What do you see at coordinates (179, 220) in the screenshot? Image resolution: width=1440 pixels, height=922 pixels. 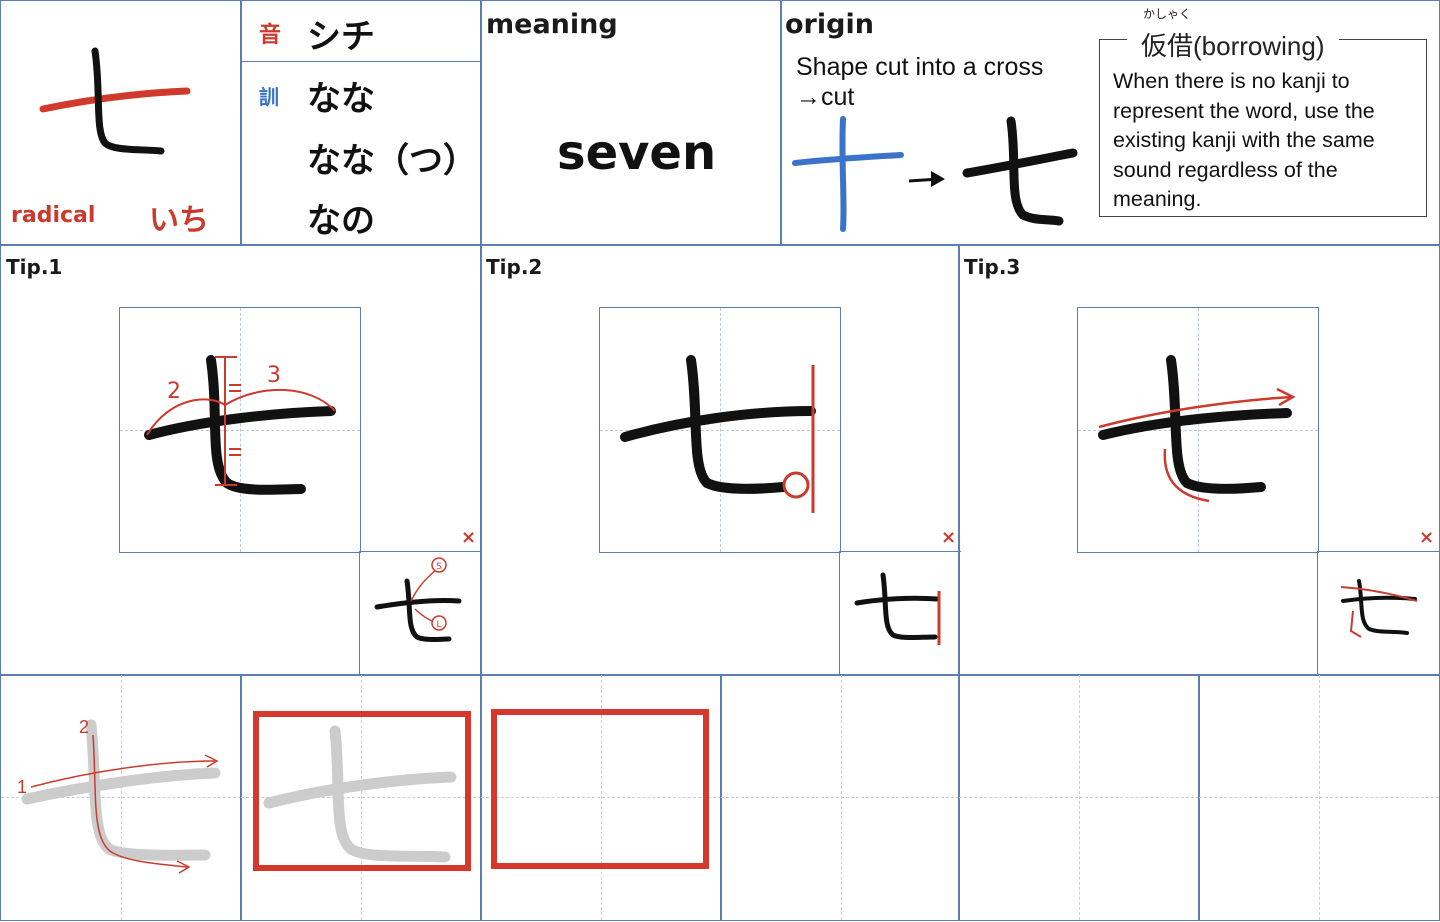 I see `radical-reading: いち` at bounding box center [179, 220].